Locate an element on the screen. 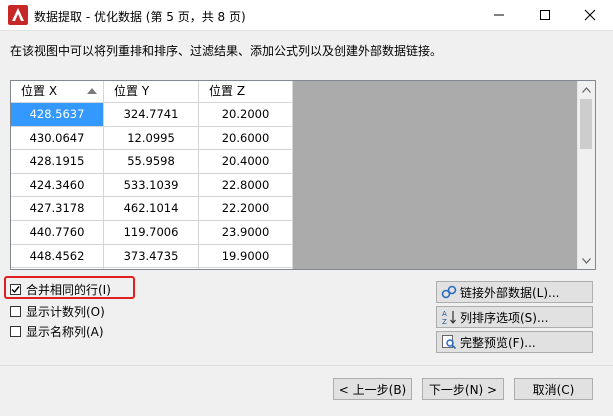 The width and height of the screenshot is (613, 416). close-icon is located at coordinates (590, 15).